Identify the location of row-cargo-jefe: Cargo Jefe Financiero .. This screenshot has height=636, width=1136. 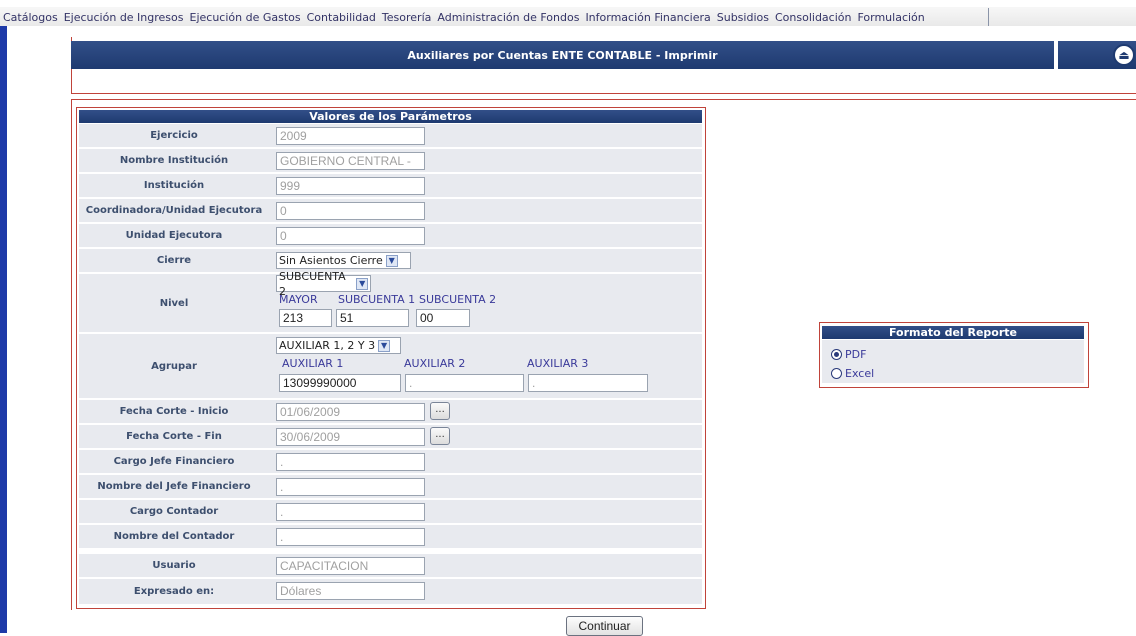
(390, 461).